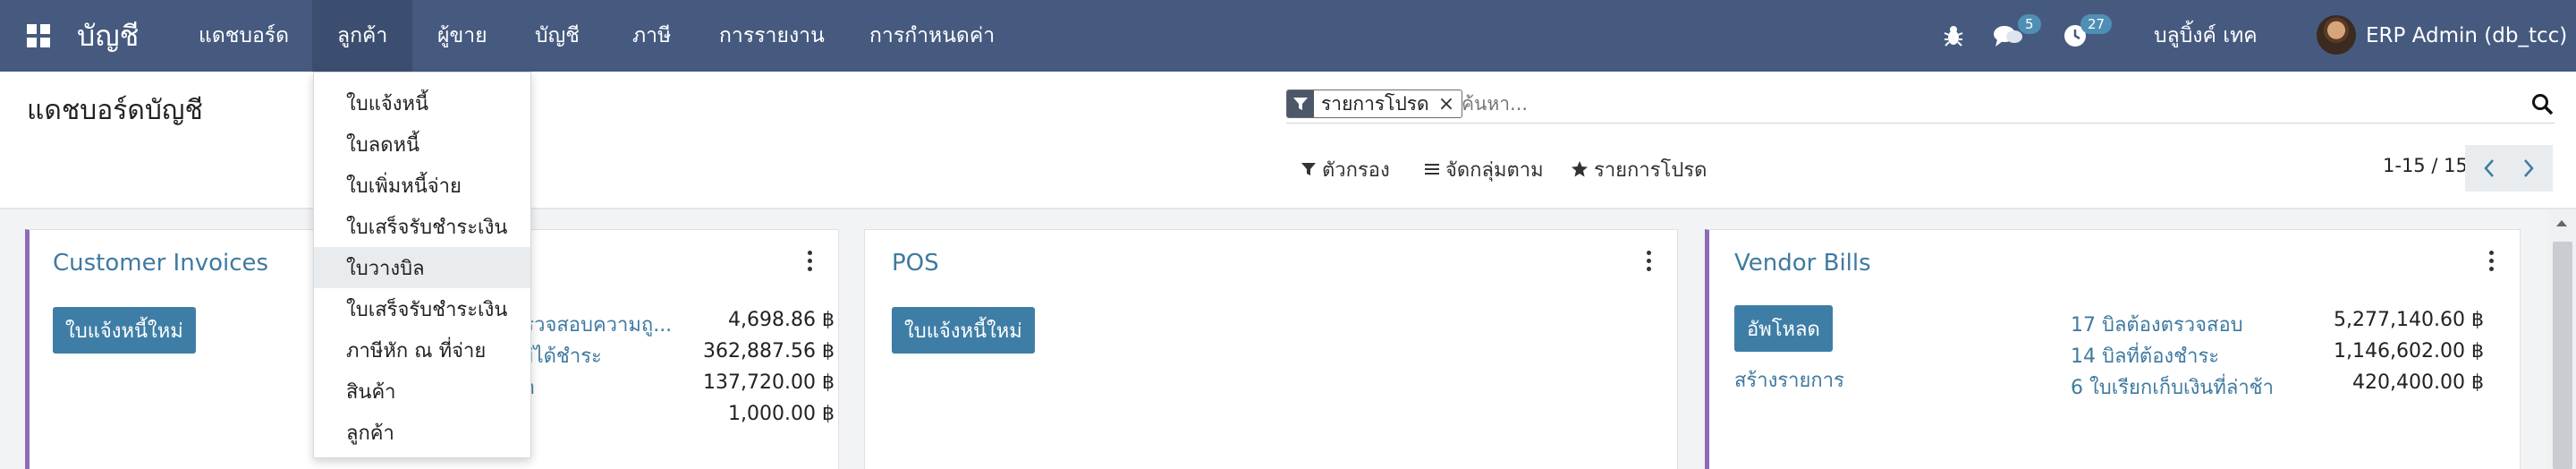 Image resolution: width=2576 pixels, height=469 pixels. I want to click on group-by-button: จัดกลุ่มตาม, so click(1484, 169).